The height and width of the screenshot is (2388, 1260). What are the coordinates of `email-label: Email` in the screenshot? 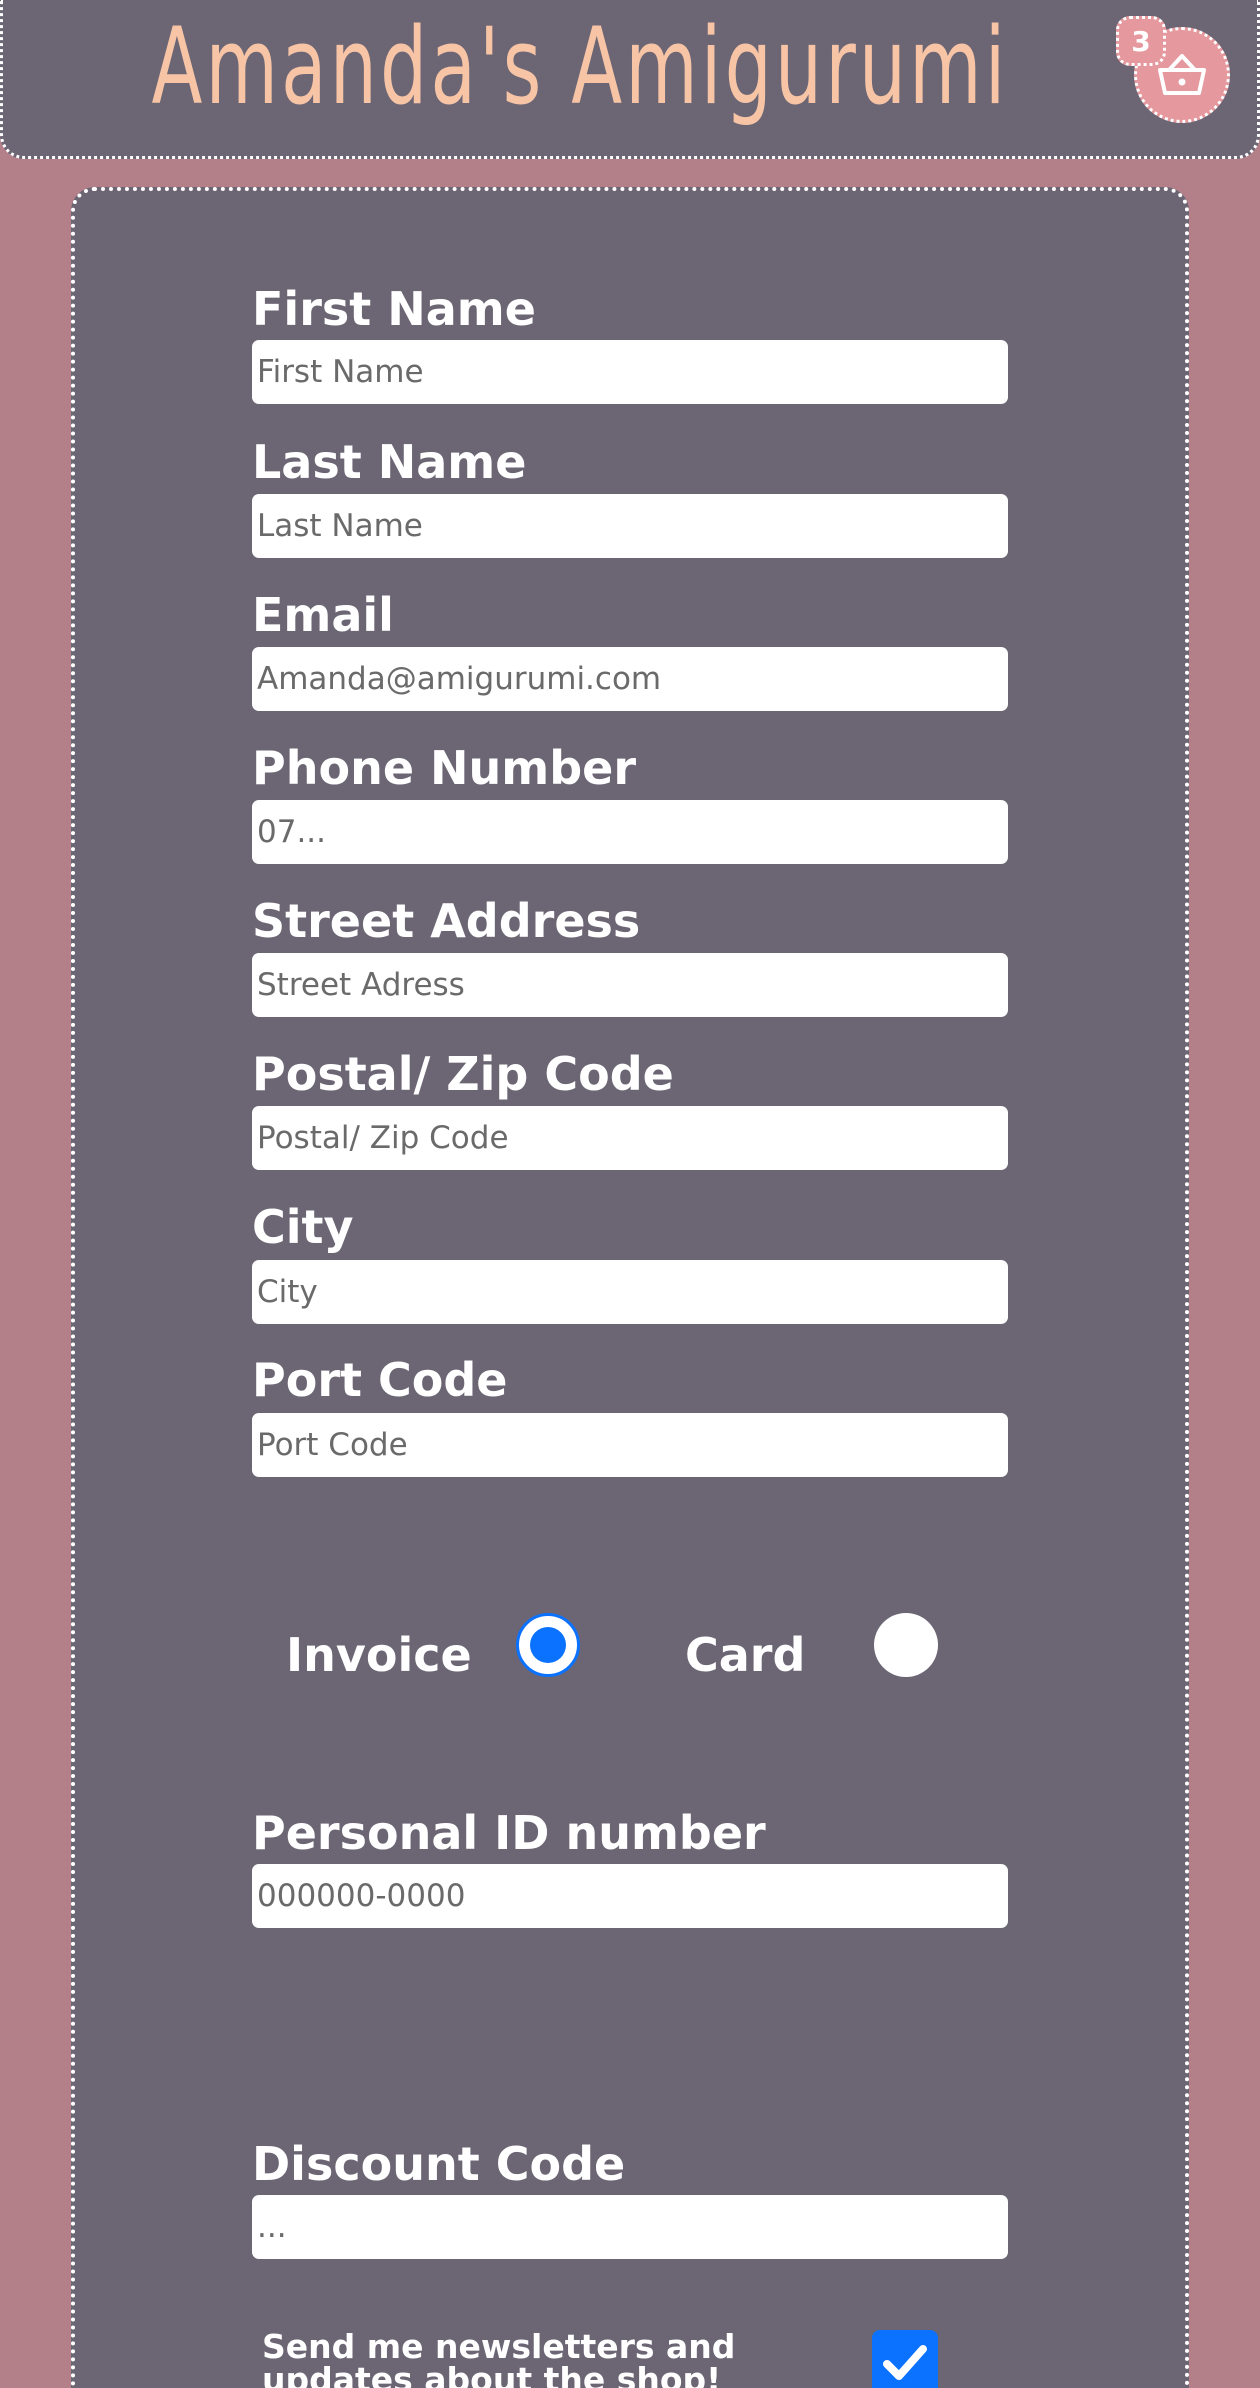 It's located at (323, 615).